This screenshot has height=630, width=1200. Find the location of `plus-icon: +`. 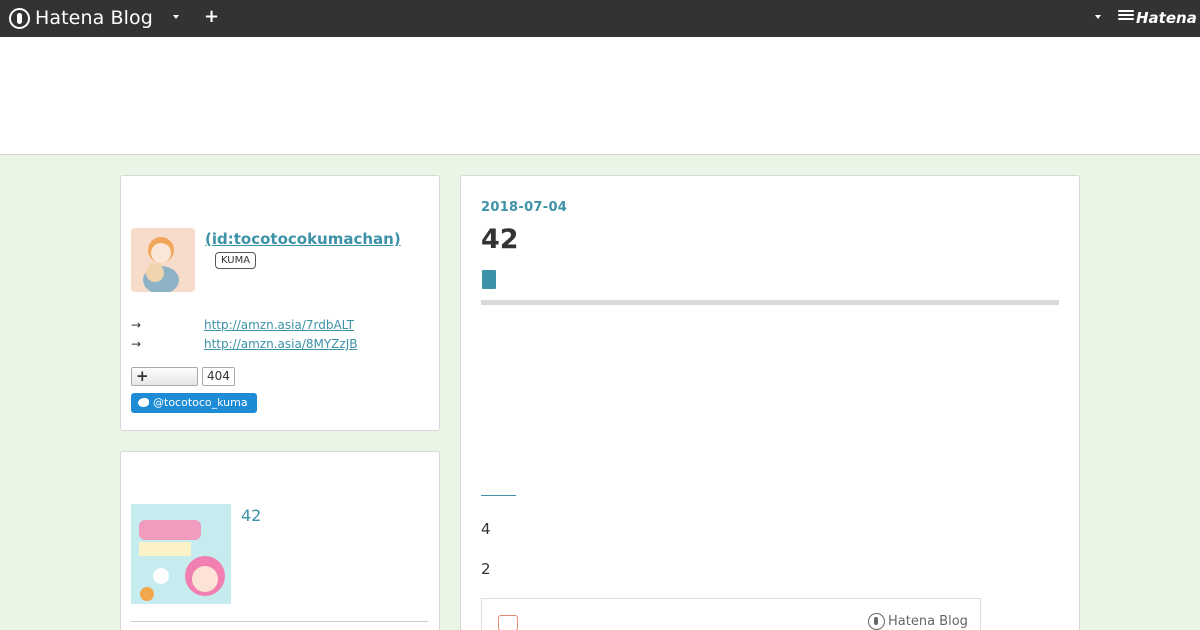

plus-icon: + is located at coordinates (142, 376).